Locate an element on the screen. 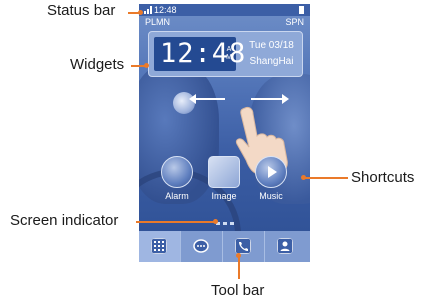 This screenshot has width=429, height=300. shortcut-label: Alarm is located at coordinates (177, 196).